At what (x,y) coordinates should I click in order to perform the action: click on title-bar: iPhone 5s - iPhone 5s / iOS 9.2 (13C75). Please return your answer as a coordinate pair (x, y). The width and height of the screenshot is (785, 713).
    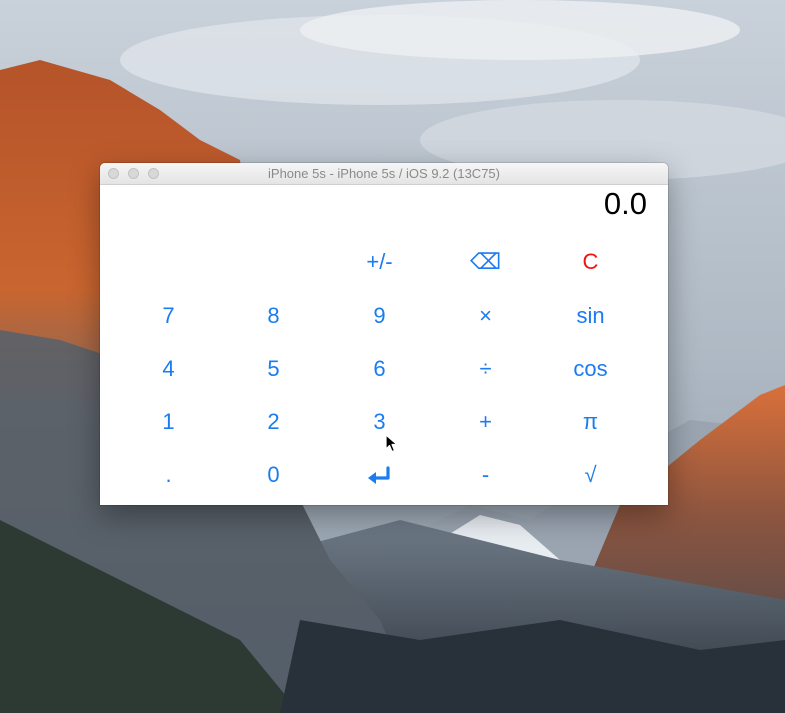
    Looking at the image, I should click on (384, 174).